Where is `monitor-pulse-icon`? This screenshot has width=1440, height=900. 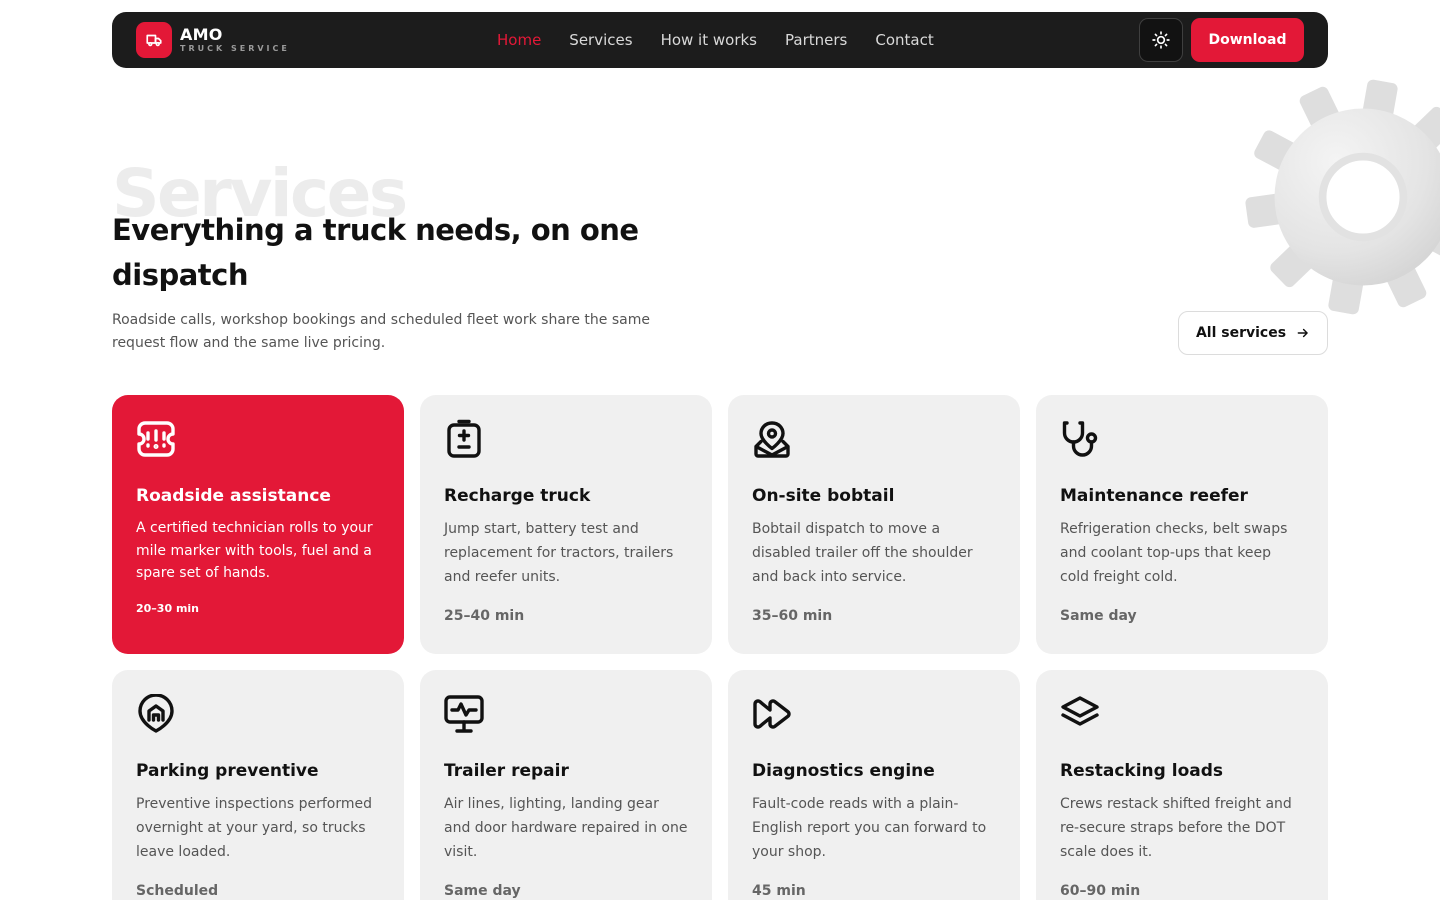 monitor-pulse-icon is located at coordinates (464, 714).